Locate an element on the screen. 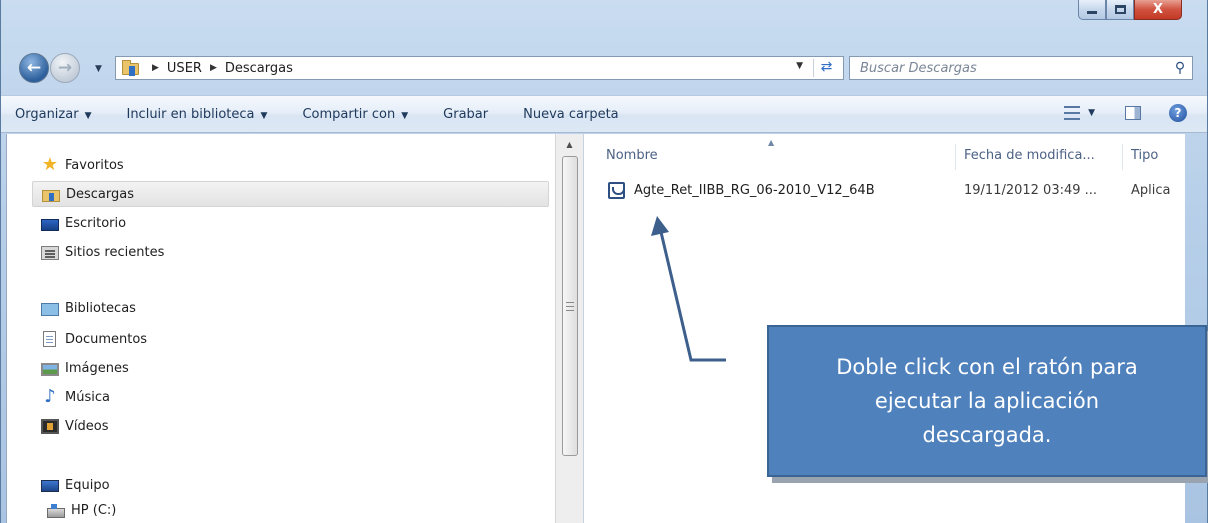  forward-arrow-icon: → is located at coordinates (65, 68).